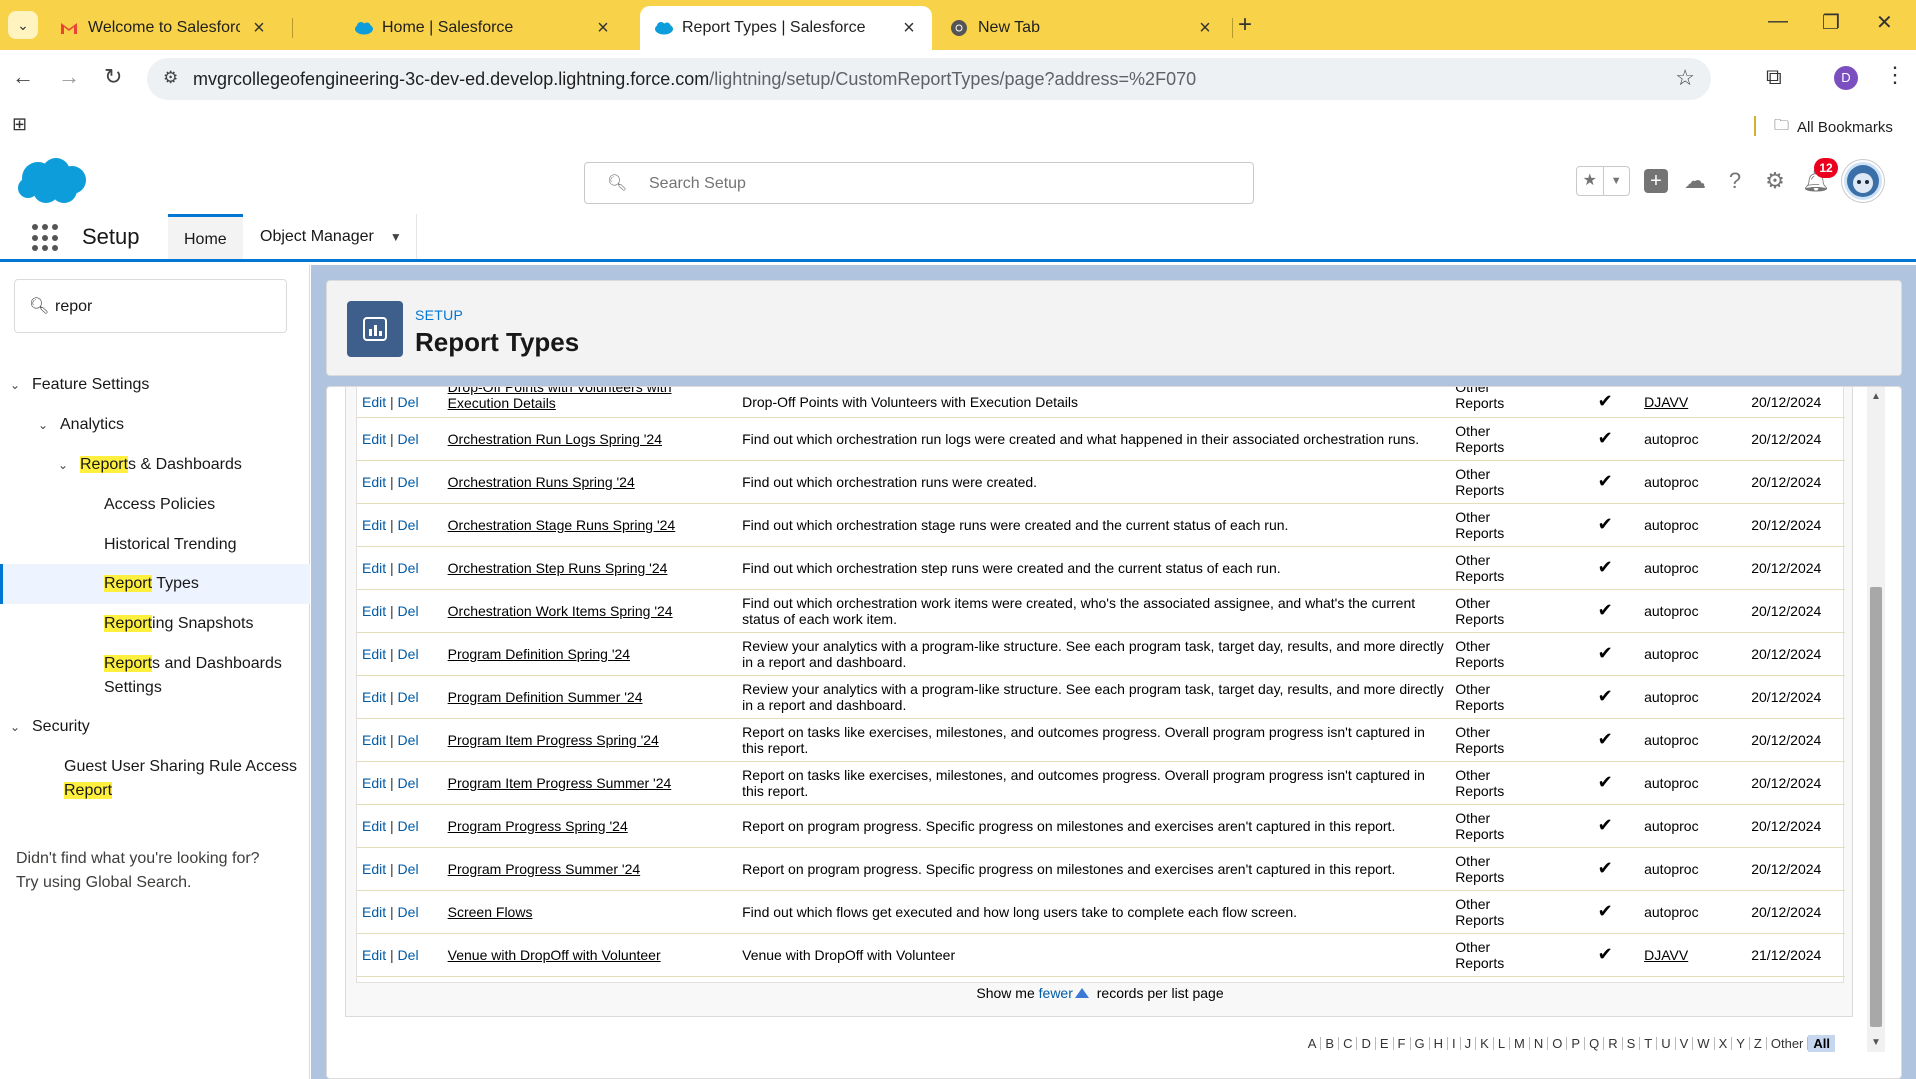 This screenshot has width=1916, height=1079. What do you see at coordinates (1385, 1043) in the screenshot?
I see `alphabet-letter-e: E` at bounding box center [1385, 1043].